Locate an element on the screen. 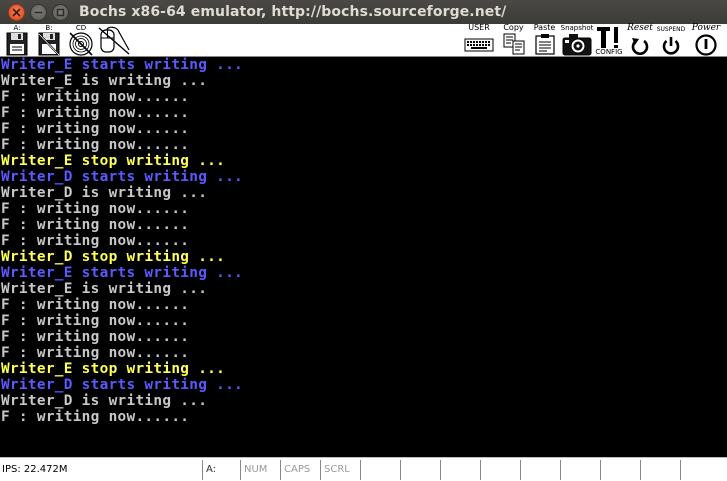 The width and height of the screenshot is (727, 481). copy-button: Copy is located at coordinates (513, 40).